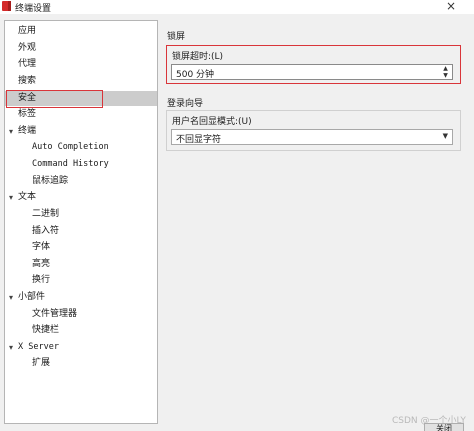 The width and height of the screenshot is (474, 431). I want to click on sidebar-item-label: 鼠标追踪, so click(50, 181).